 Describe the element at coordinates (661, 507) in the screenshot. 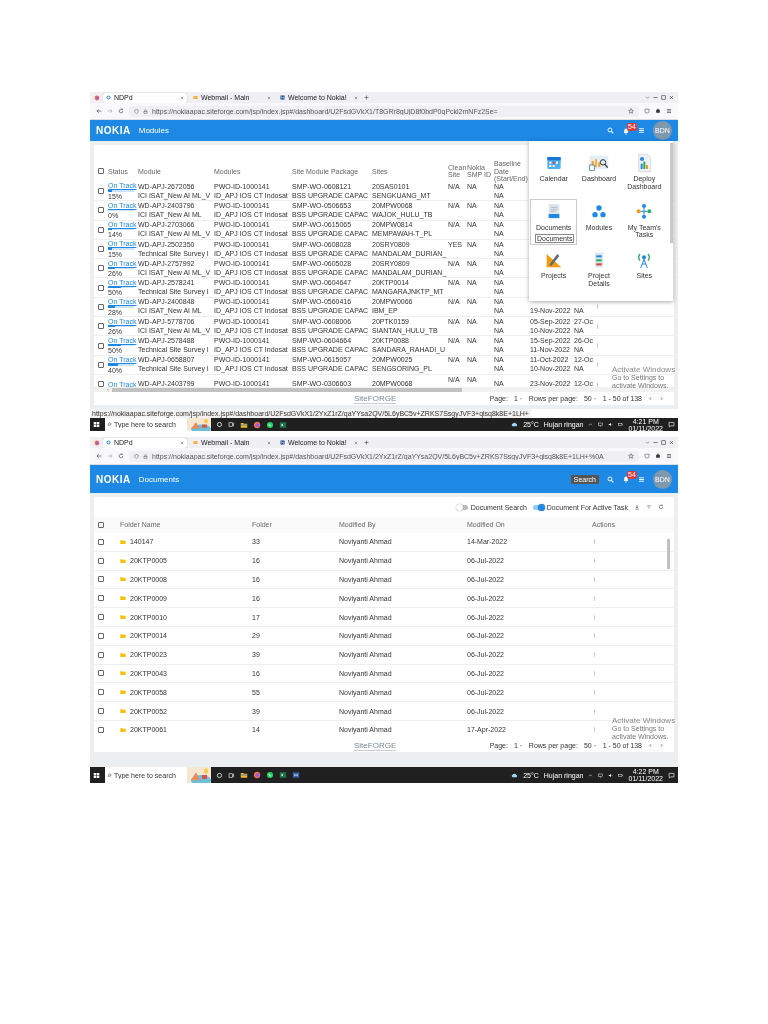

I see `refresh-icon` at that location.